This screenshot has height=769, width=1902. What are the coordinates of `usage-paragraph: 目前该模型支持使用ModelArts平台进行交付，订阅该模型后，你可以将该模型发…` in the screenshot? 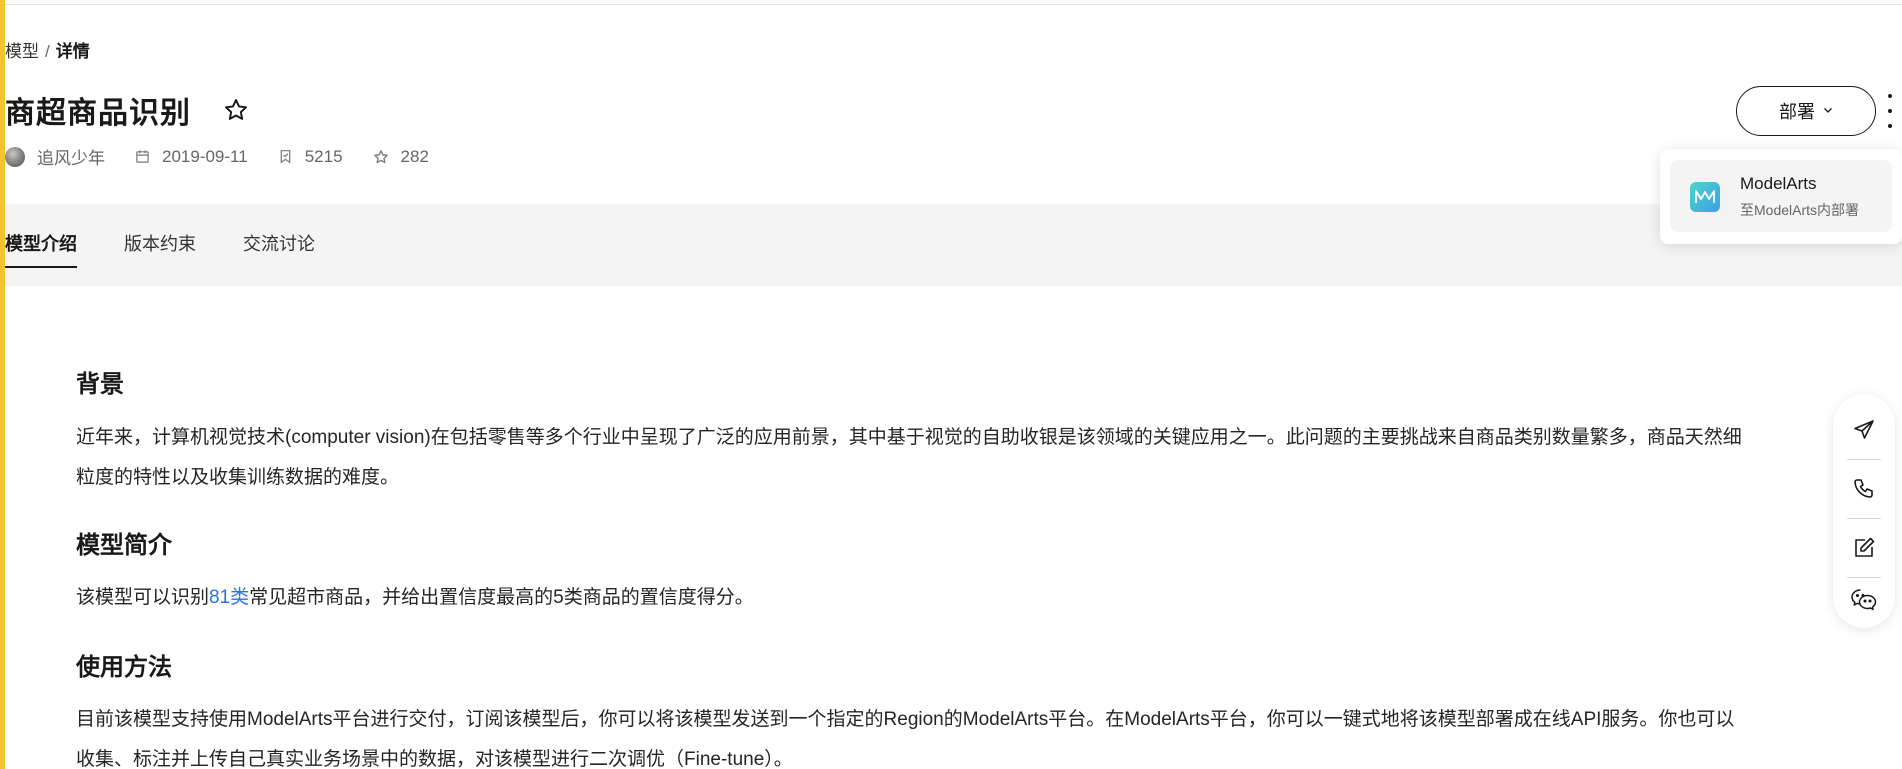 It's located at (956, 734).